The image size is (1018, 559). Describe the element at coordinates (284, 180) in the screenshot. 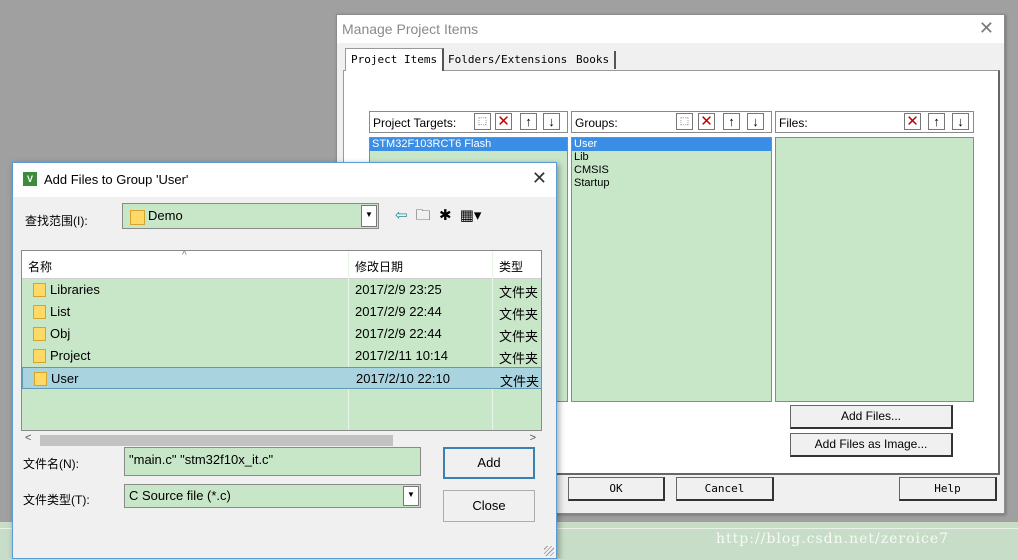

I see `add-dialog-titlebar: V Add Files to Group 'User' ✕` at that location.